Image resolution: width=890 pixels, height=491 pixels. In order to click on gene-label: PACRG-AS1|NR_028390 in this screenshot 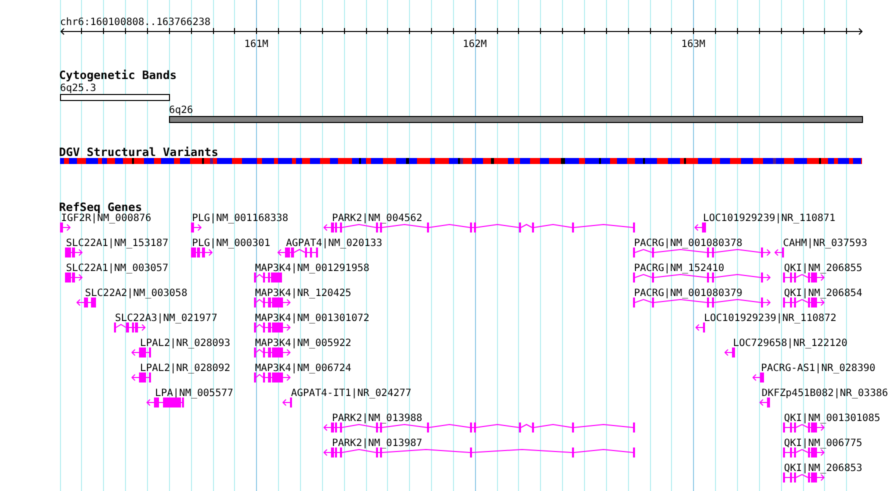, I will do `click(818, 368)`.